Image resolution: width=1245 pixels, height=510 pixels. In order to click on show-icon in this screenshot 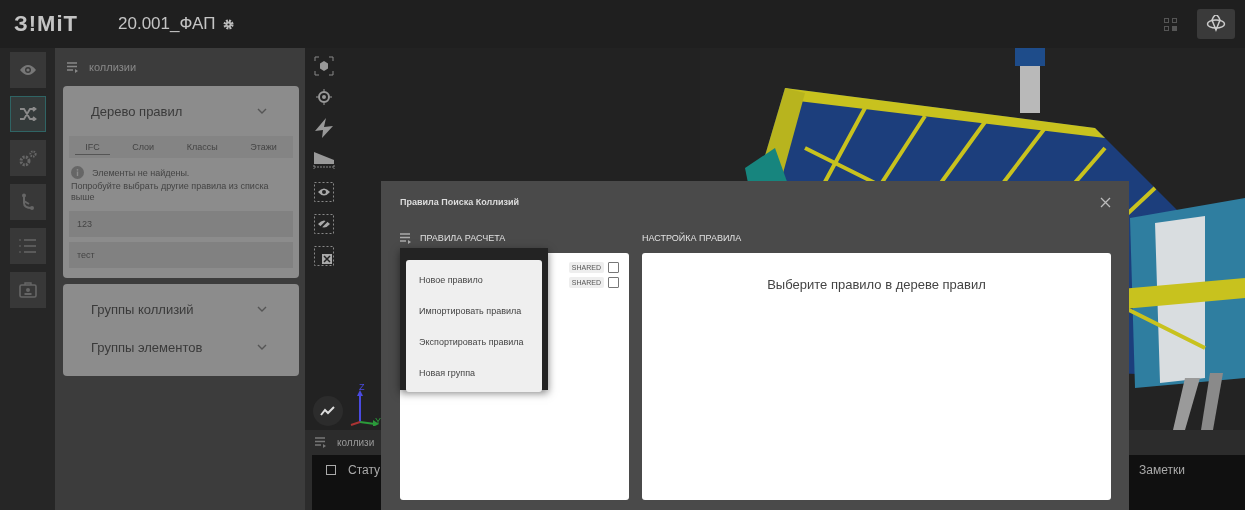, I will do `click(324, 192)`.